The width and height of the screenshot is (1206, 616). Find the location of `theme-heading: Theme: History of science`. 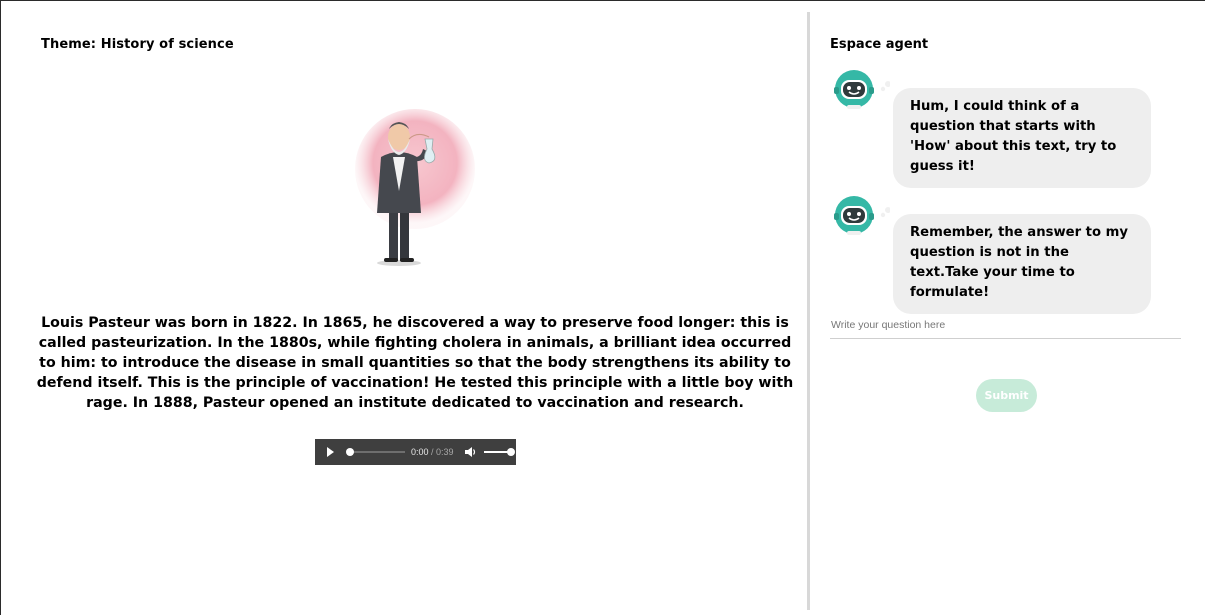

theme-heading: Theme: History of science is located at coordinates (137, 44).